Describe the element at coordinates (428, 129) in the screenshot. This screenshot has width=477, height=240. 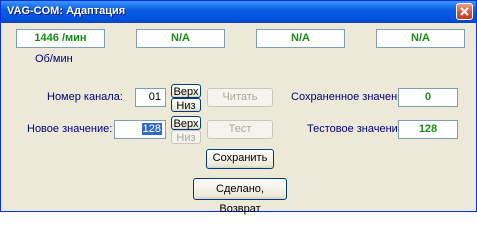
I see `test-value-field: 128` at that location.